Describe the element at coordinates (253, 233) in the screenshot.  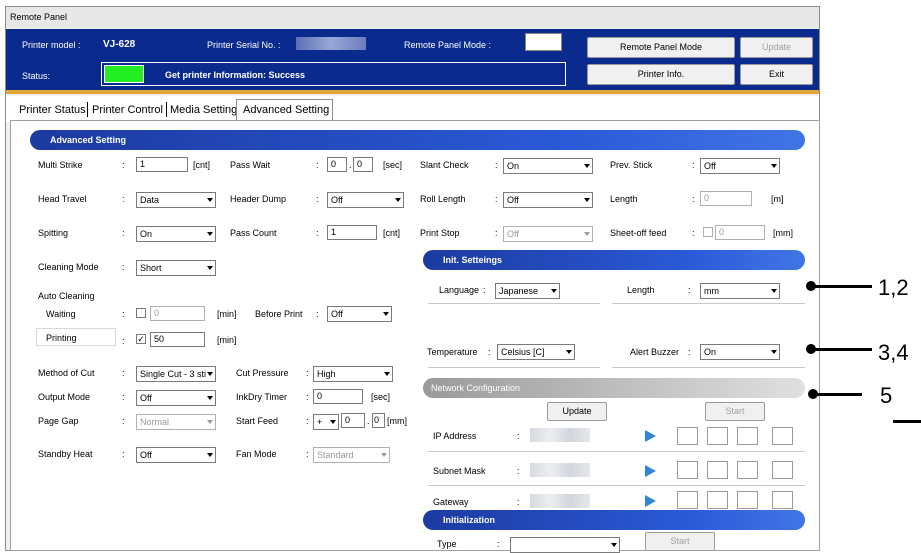
I see `pass-count-label: Pass Count` at that location.